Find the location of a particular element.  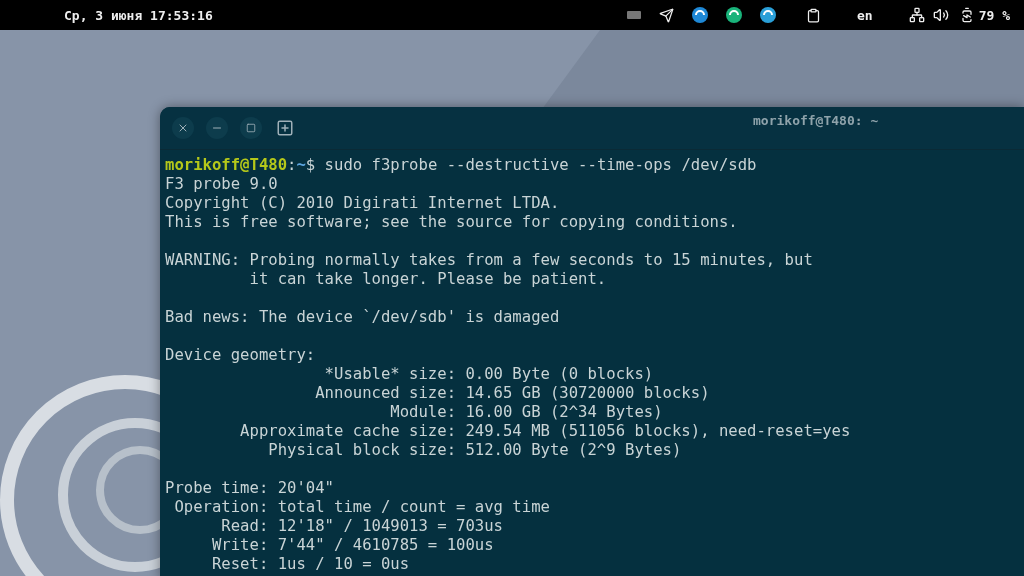

paper-plane-icon is located at coordinates (667, 15).